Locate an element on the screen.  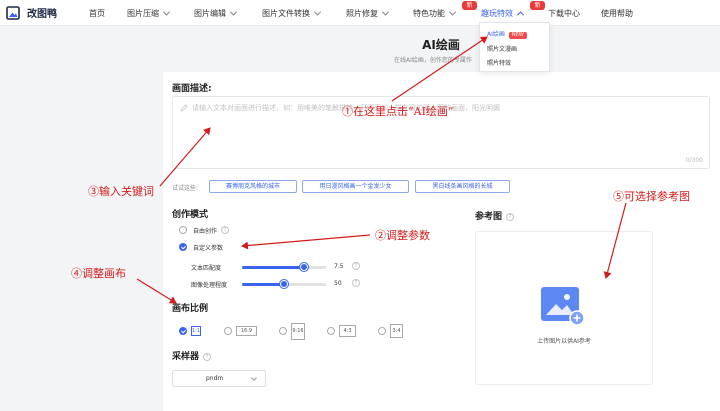
image-strength-label: 图像处理程度 is located at coordinates (209, 285).